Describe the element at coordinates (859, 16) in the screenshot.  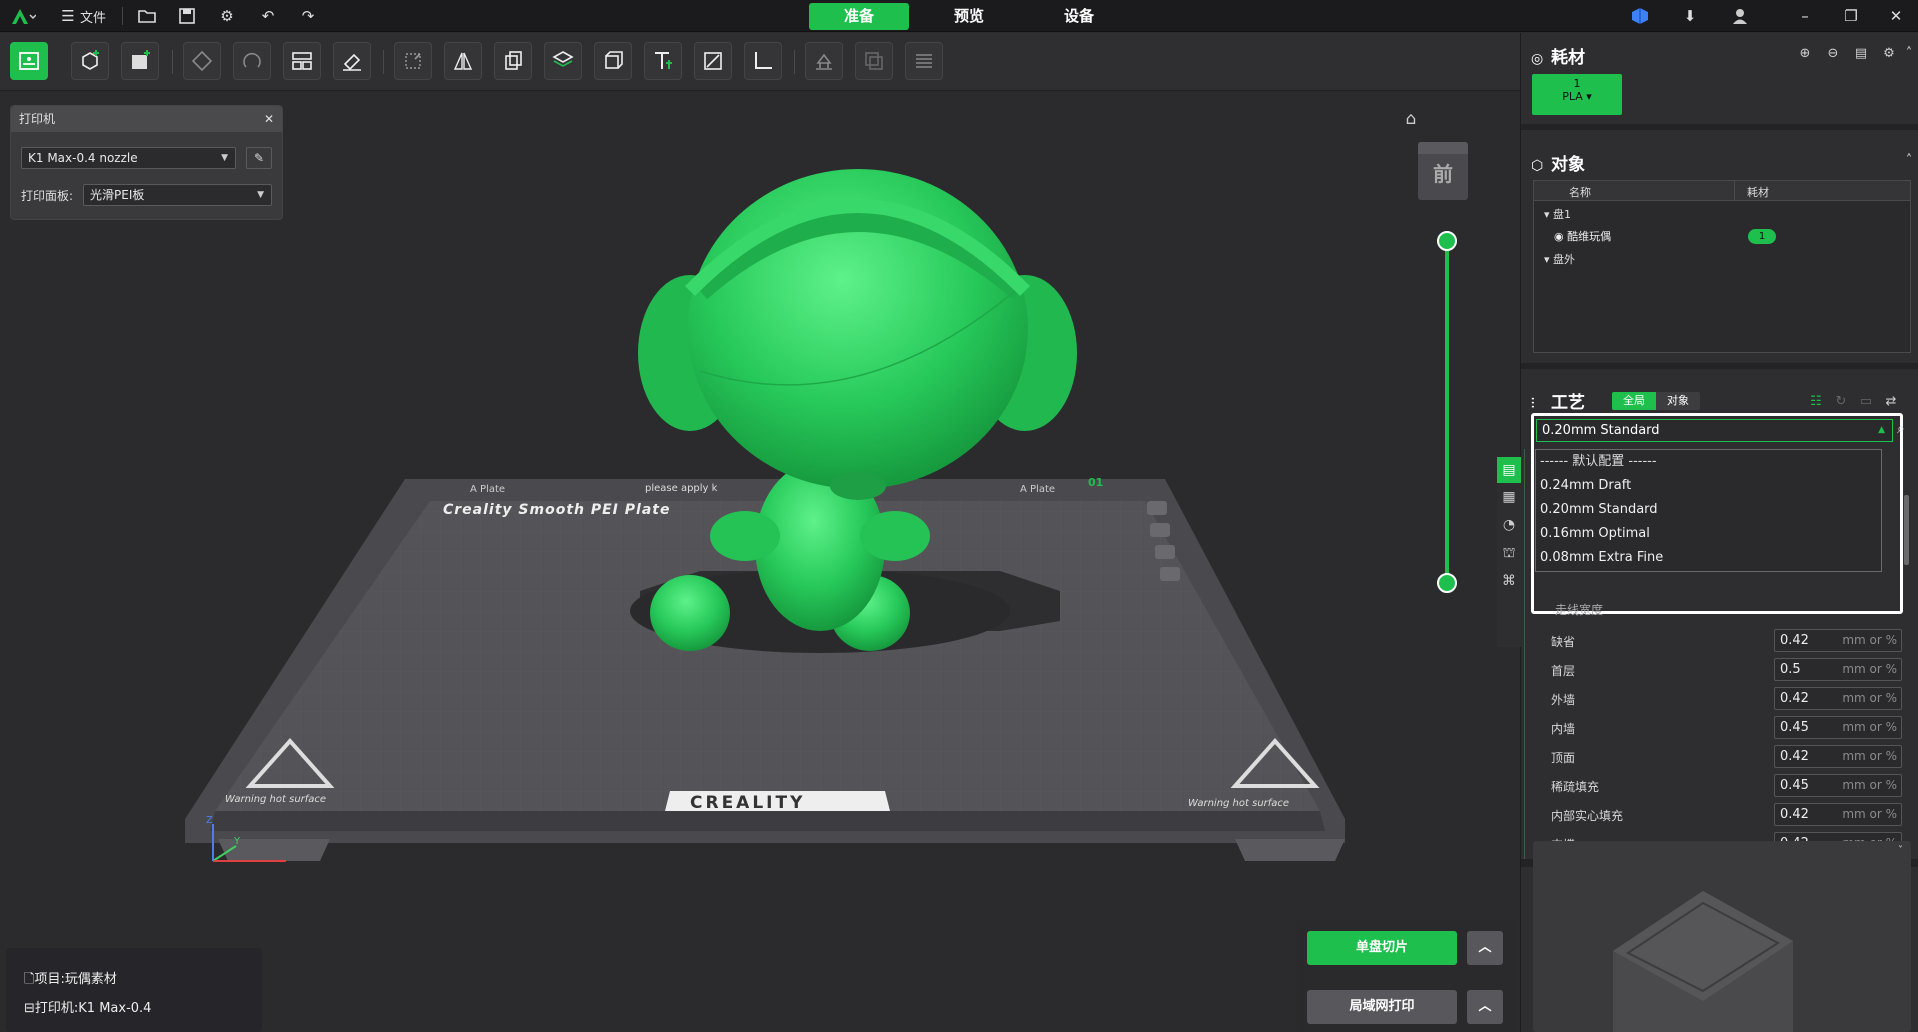
I see `tab-prepare: 准备` at that location.